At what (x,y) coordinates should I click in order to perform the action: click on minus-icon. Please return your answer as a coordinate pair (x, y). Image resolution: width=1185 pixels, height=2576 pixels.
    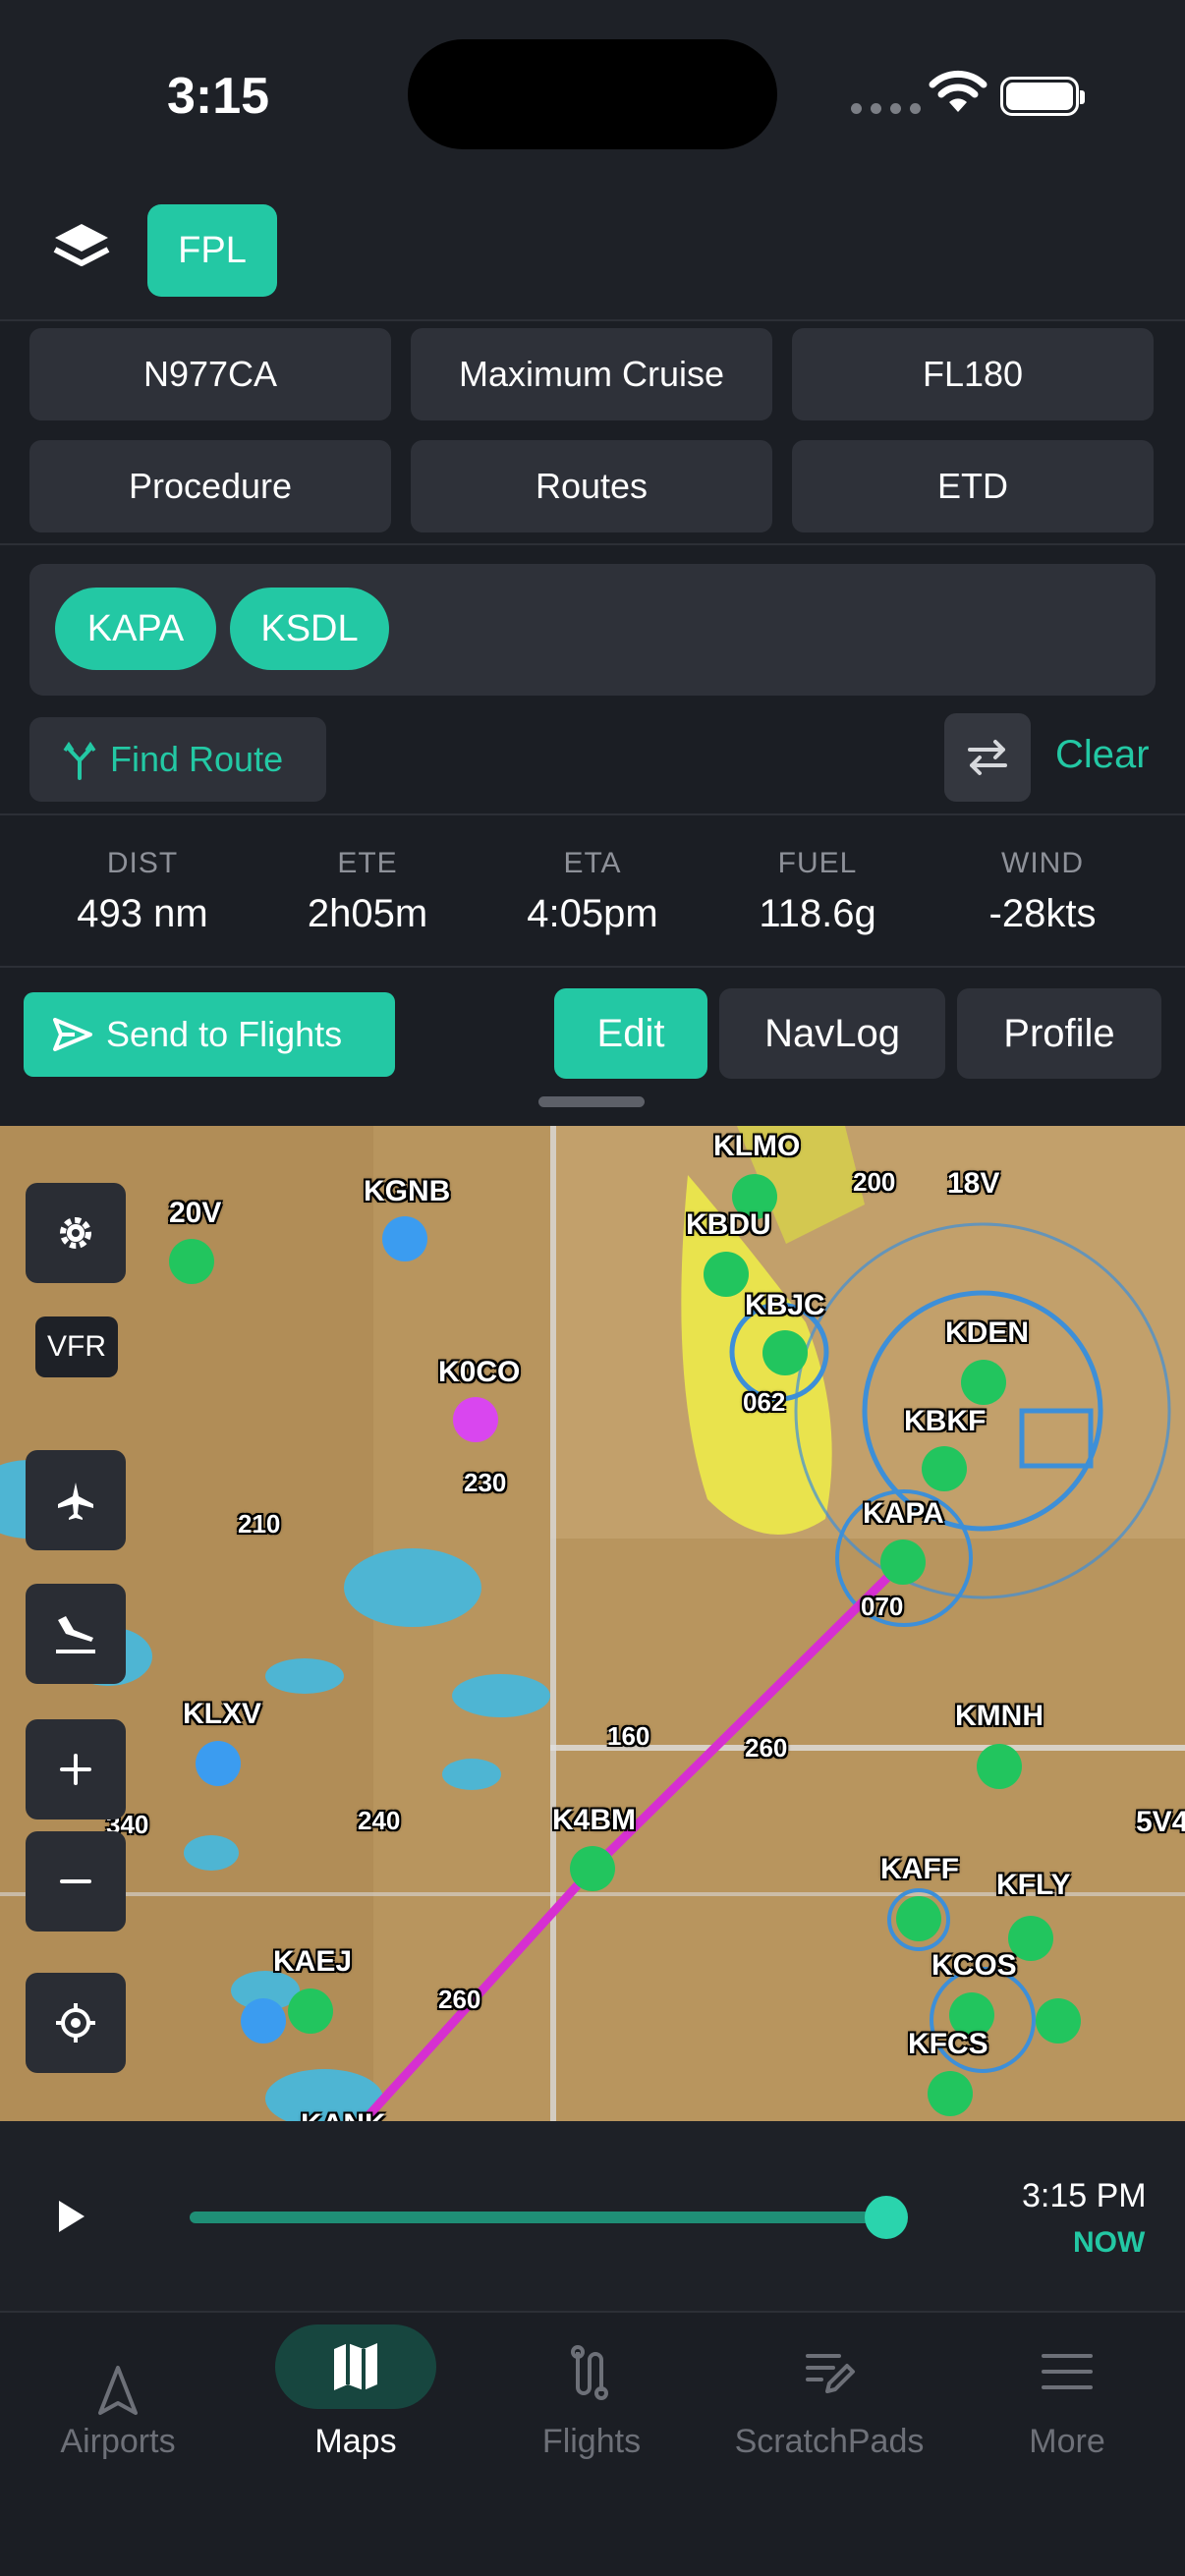
    Looking at the image, I should click on (76, 1881).